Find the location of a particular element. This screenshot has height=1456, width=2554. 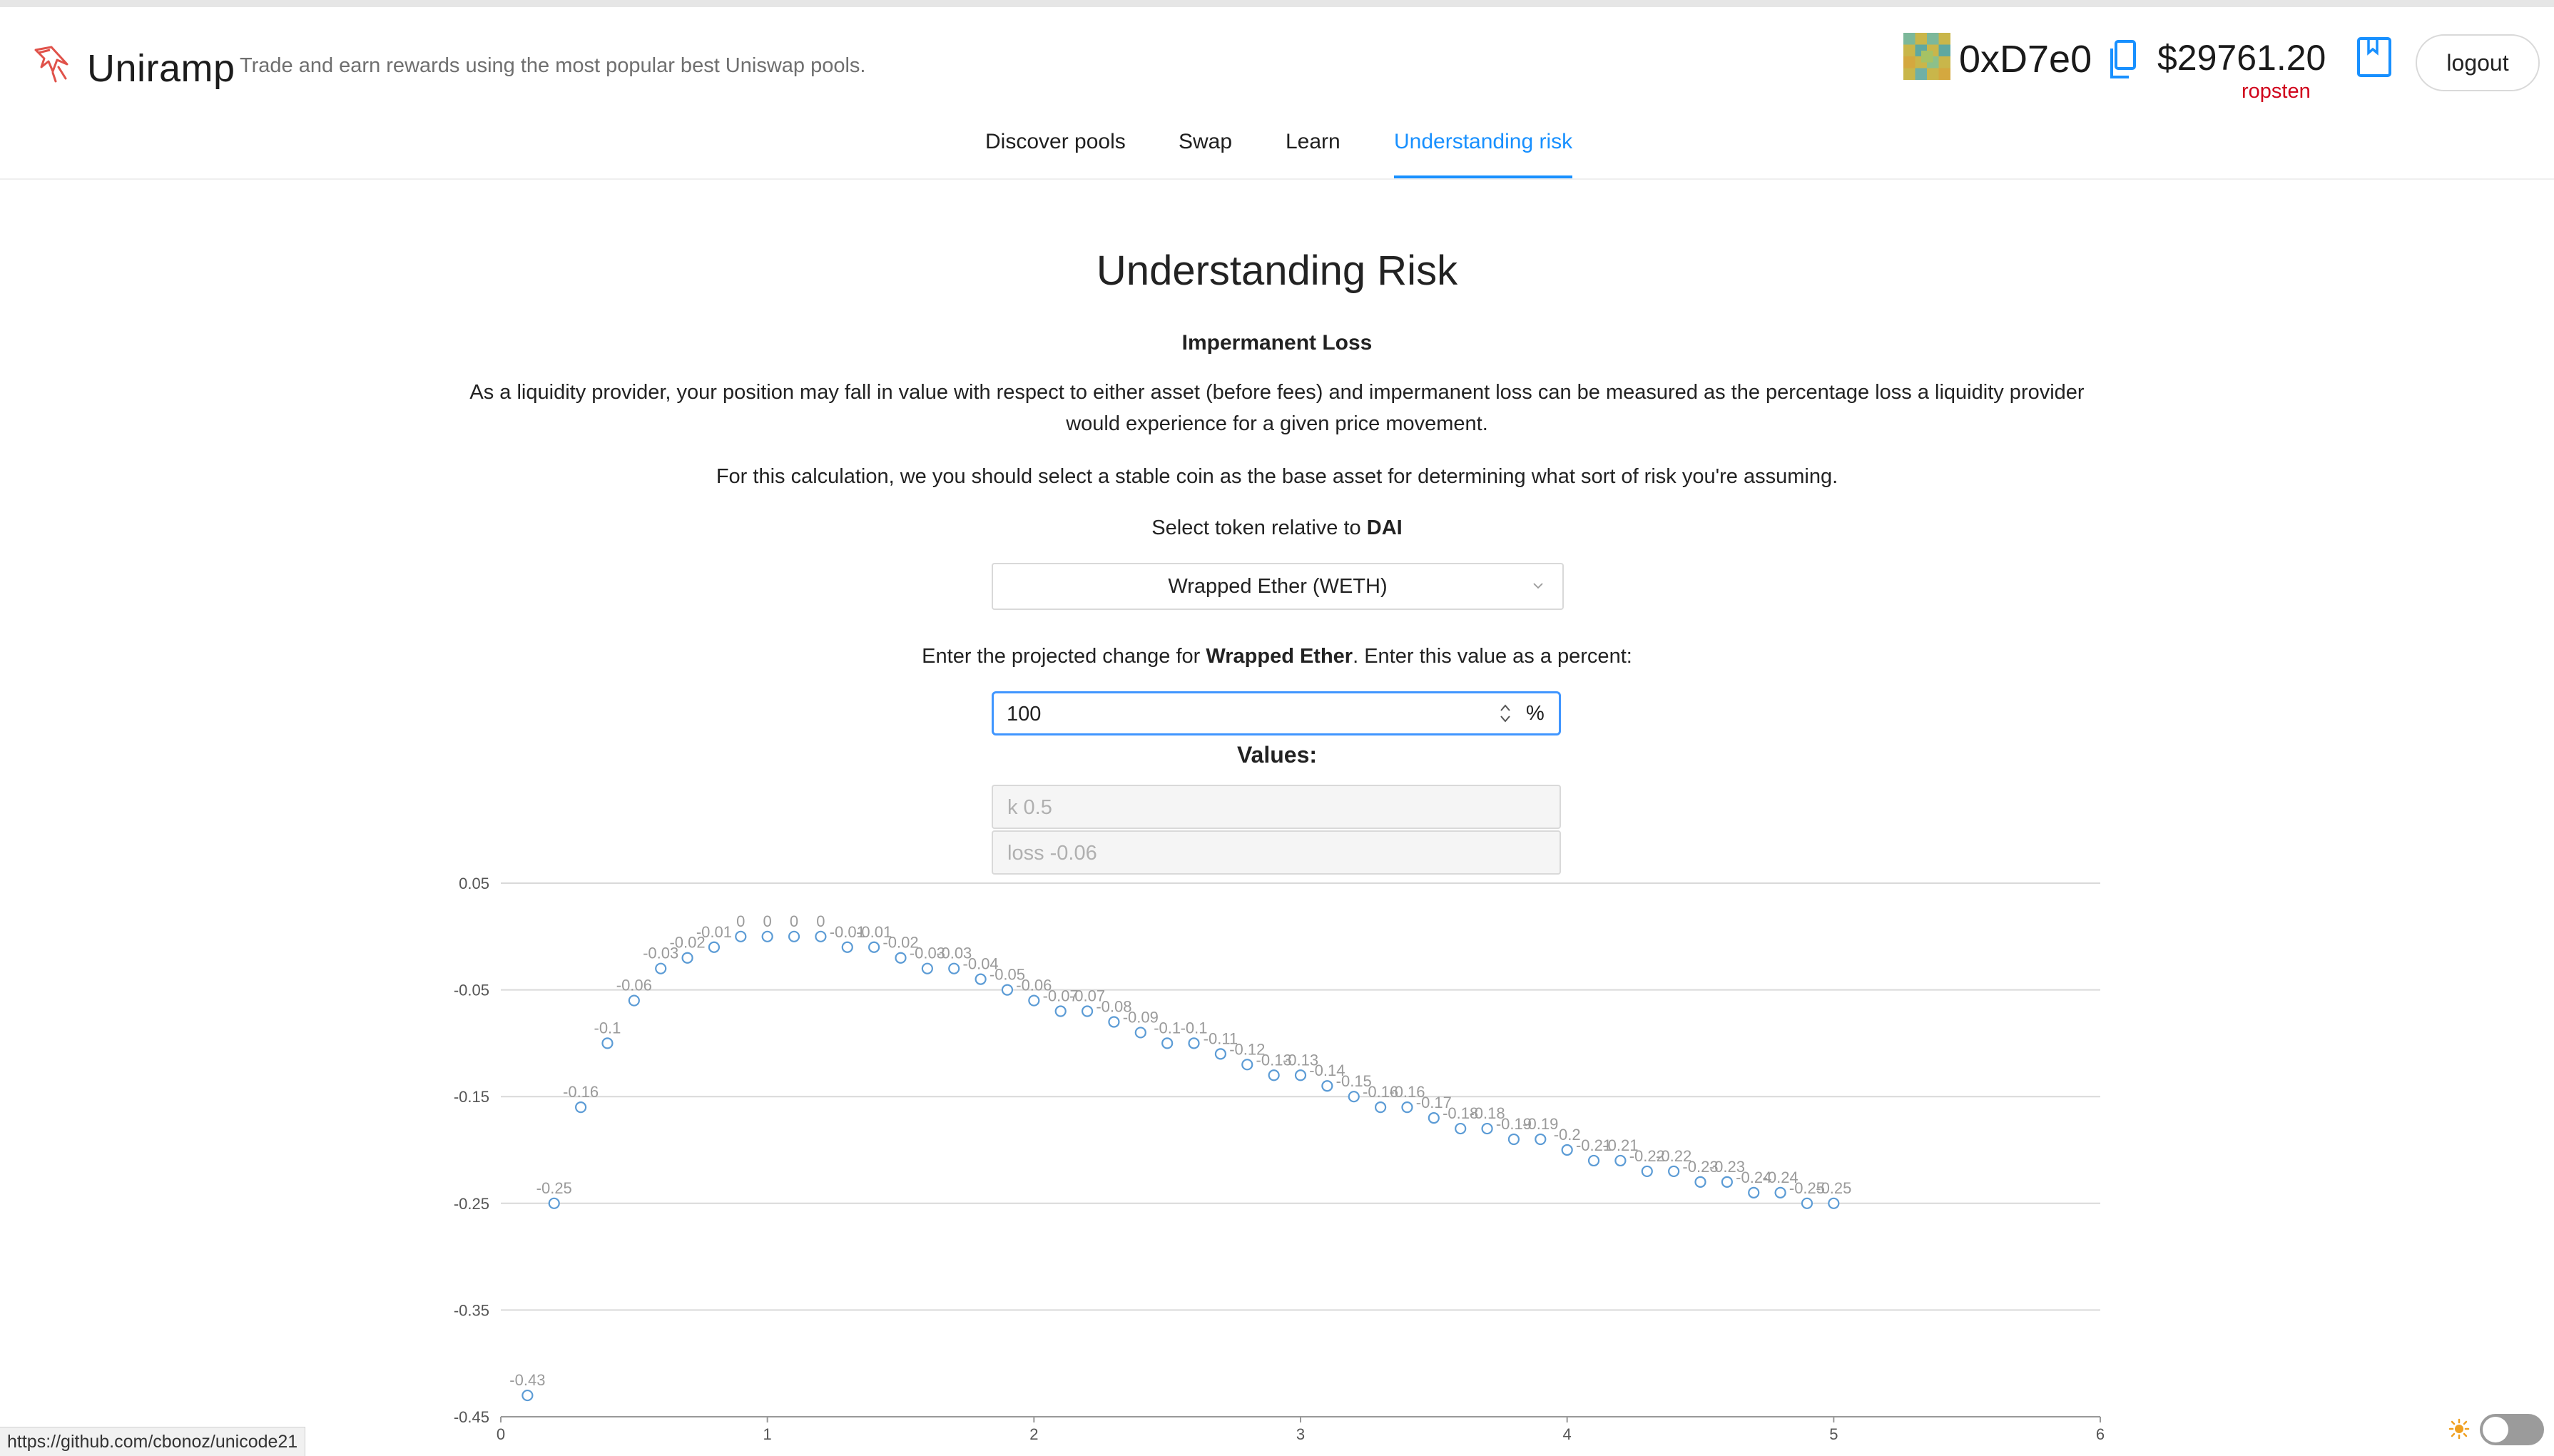

x-tick-label: 1 is located at coordinates (767, 1434).